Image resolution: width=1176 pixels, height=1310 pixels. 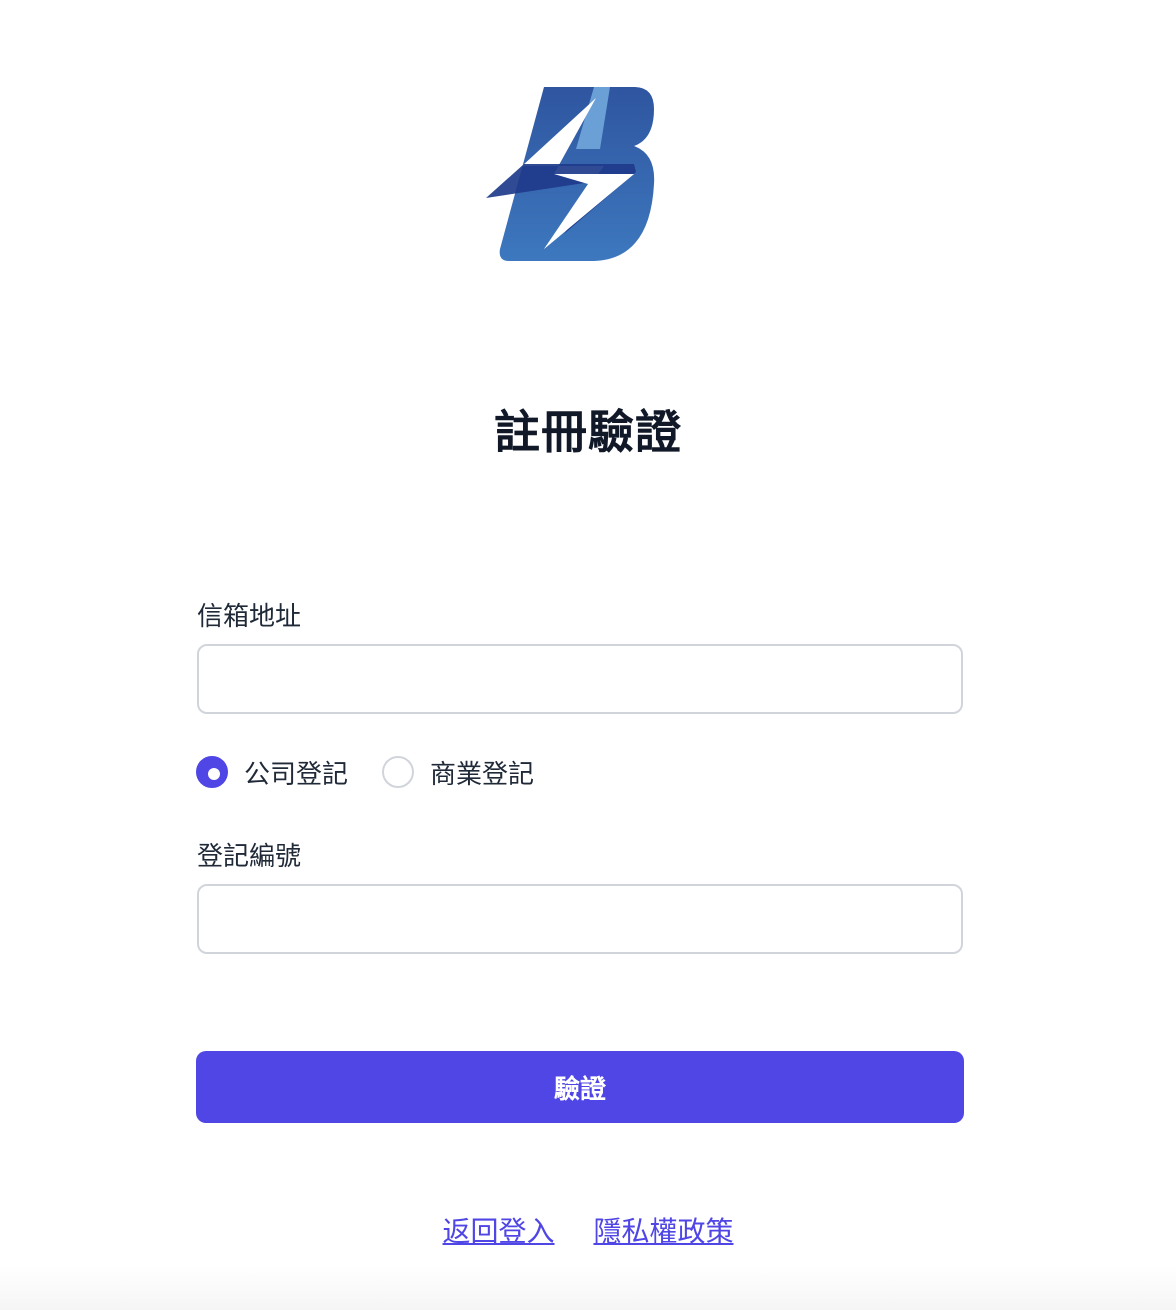 What do you see at coordinates (365, 772) in the screenshot?
I see `registration-type-radio-group: 公司登記 商業登記` at bounding box center [365, 772].